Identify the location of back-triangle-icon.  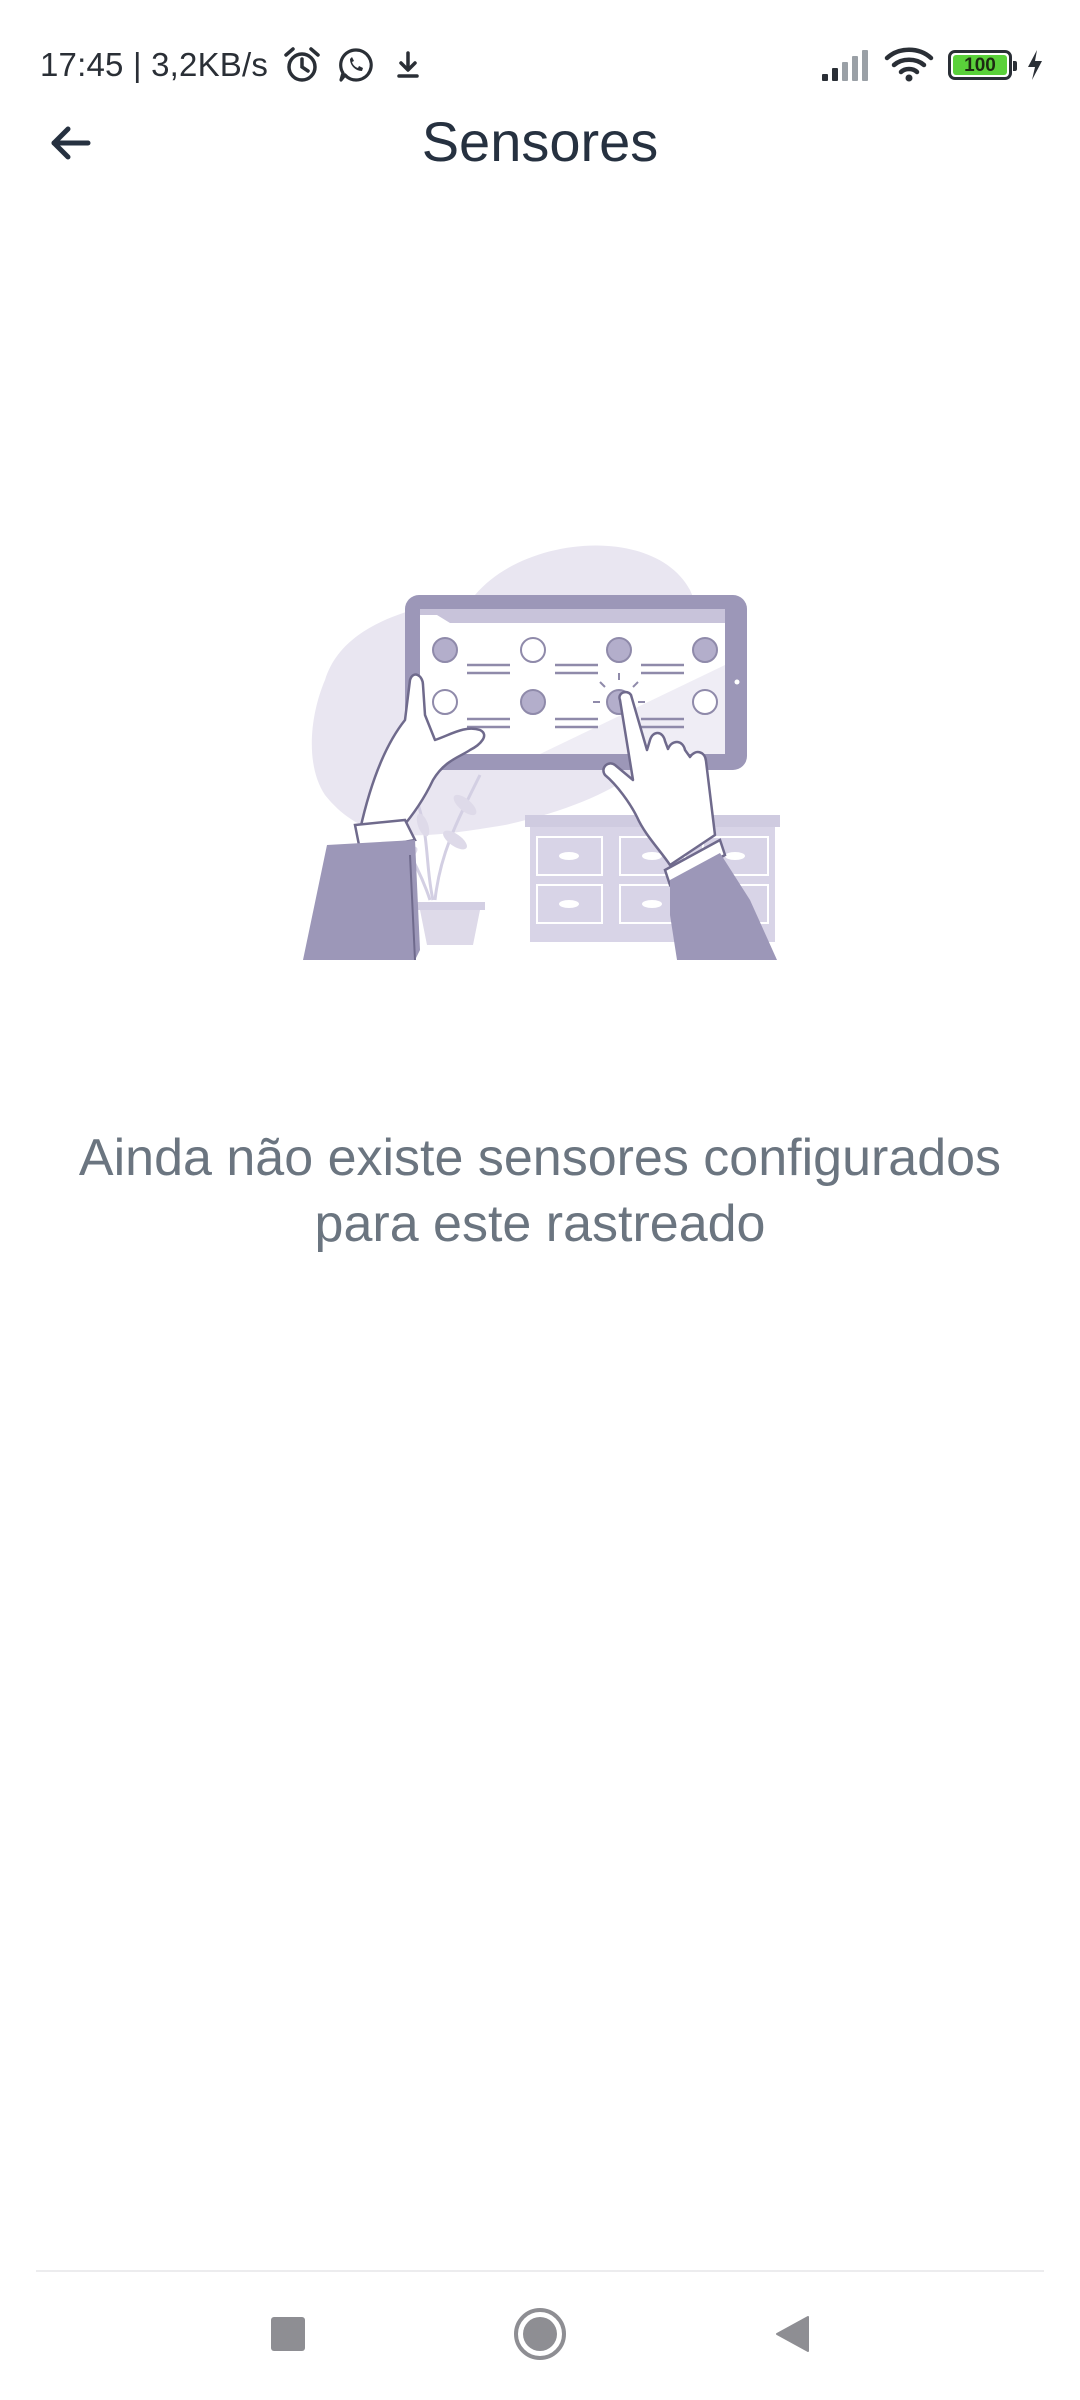
(792, 2336).